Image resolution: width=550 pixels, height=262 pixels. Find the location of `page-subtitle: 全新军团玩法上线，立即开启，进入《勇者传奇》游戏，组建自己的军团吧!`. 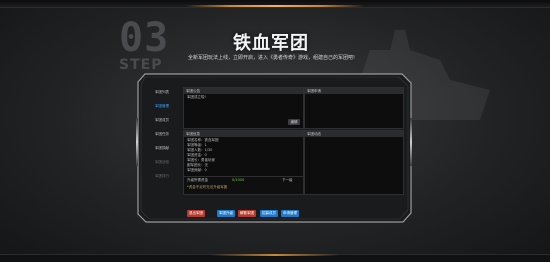

page-subtitle: 全新军团玩法上线，立即开启，进入《勇者传奇》游戏，组建自己的军团吧! is located at coordinates (272, 58).